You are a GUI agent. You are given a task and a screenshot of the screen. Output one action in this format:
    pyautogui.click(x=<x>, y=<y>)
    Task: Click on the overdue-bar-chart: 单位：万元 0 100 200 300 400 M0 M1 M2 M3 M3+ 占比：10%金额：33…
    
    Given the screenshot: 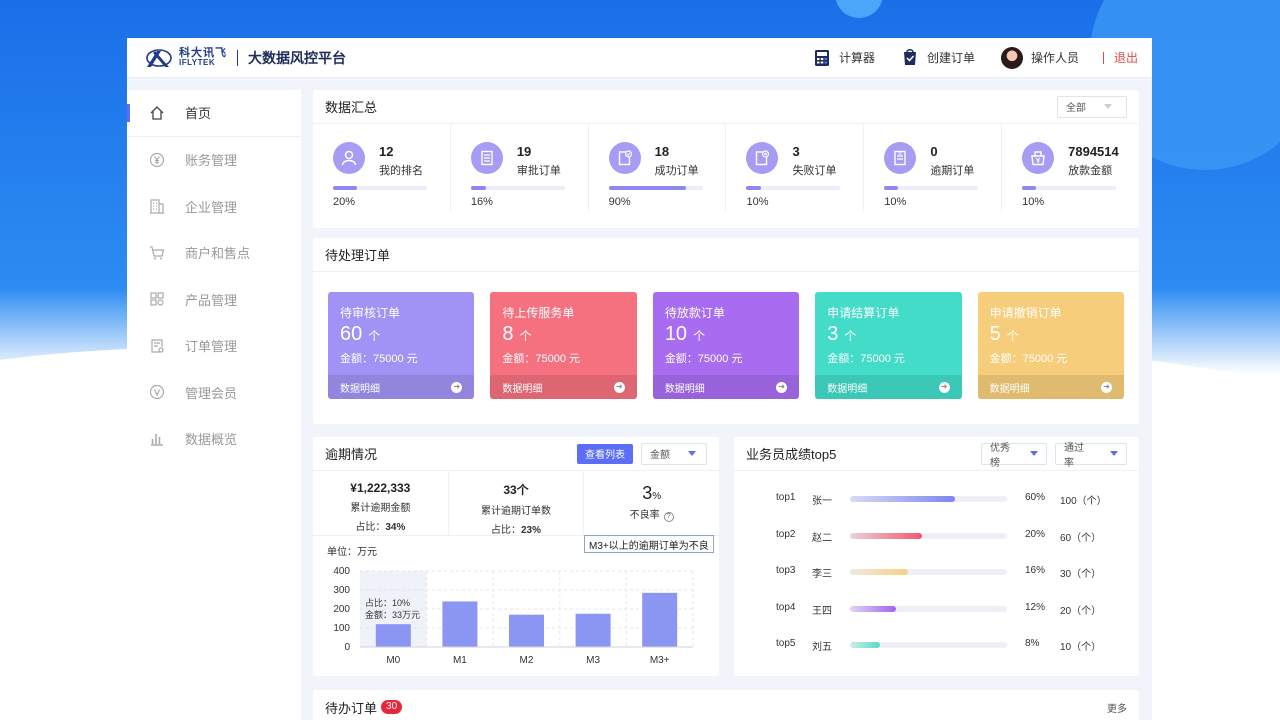 What is the action you would take?
    pyautogui.click(x=510, y=605)
    